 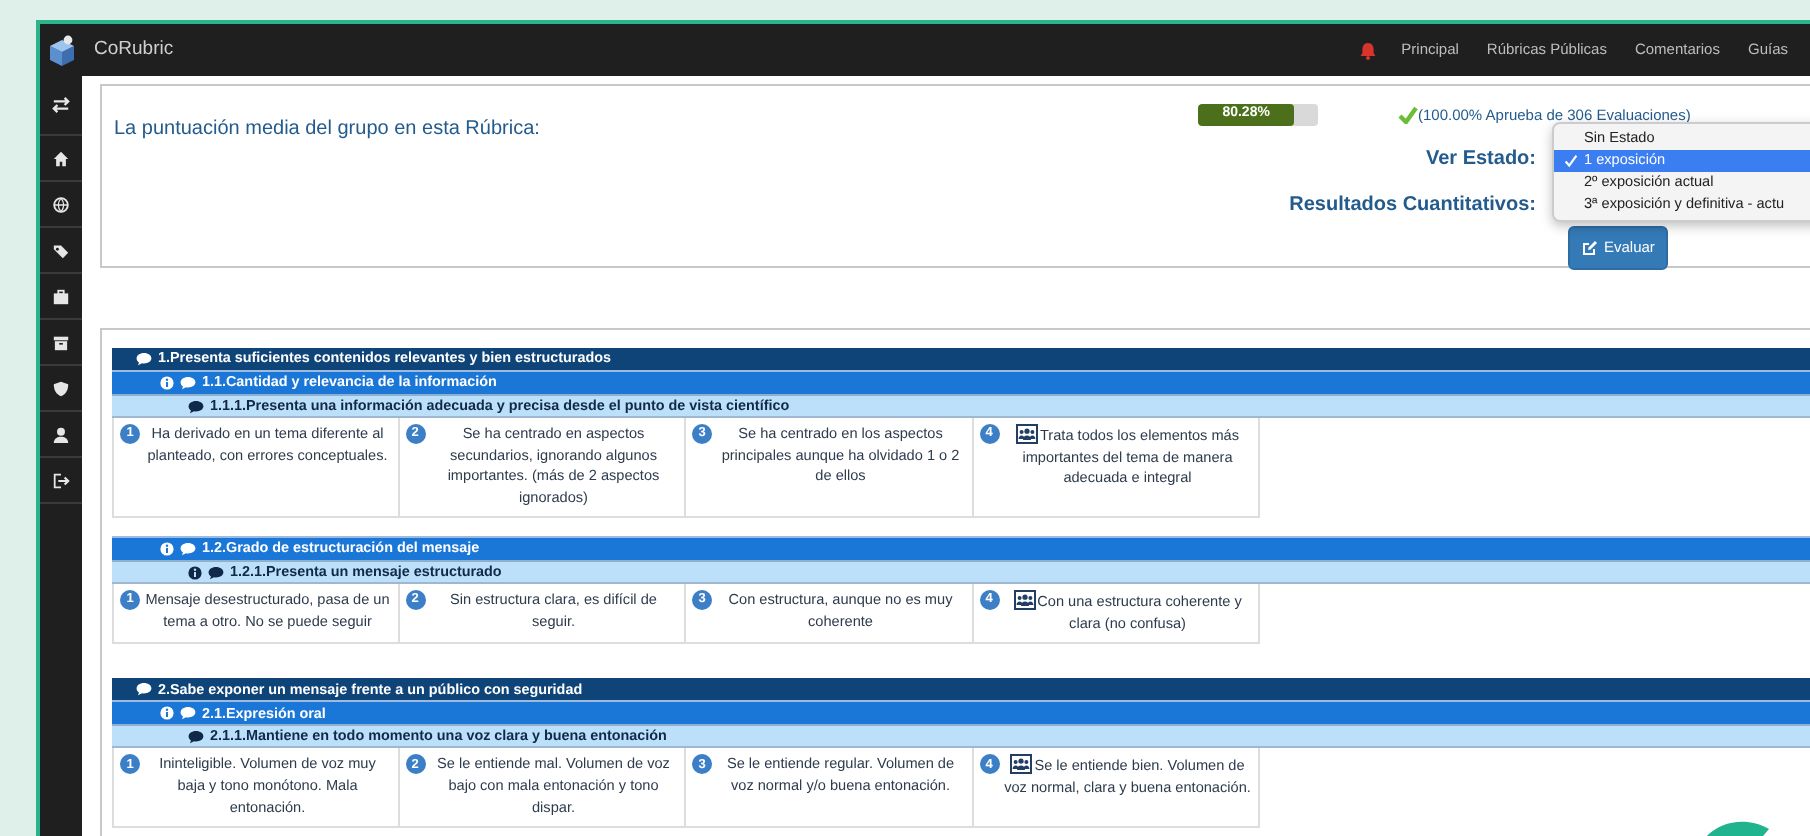 I want to click on average-label: La puntuación media del grupo en esta Rúbrica:, so click(x=327, y=130).